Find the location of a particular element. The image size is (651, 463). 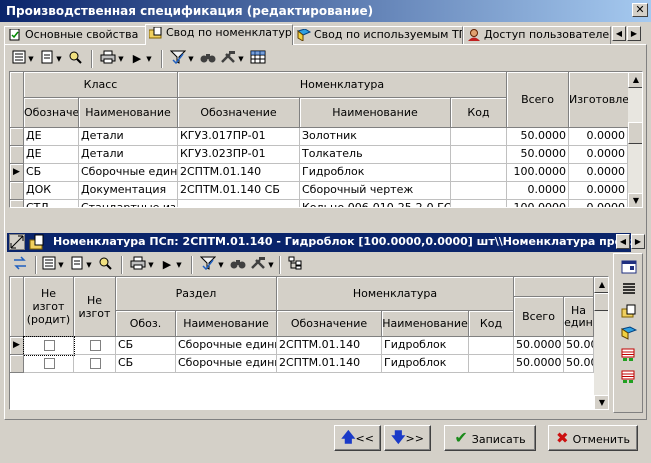

grid-cell-class-code: СТД is located at coordinates (51, 203).